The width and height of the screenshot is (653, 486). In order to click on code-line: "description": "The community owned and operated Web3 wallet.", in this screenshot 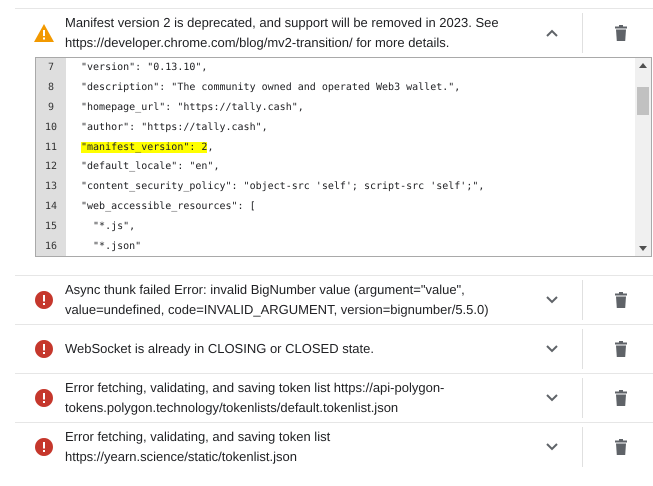, I will do `click(270, 88)`.